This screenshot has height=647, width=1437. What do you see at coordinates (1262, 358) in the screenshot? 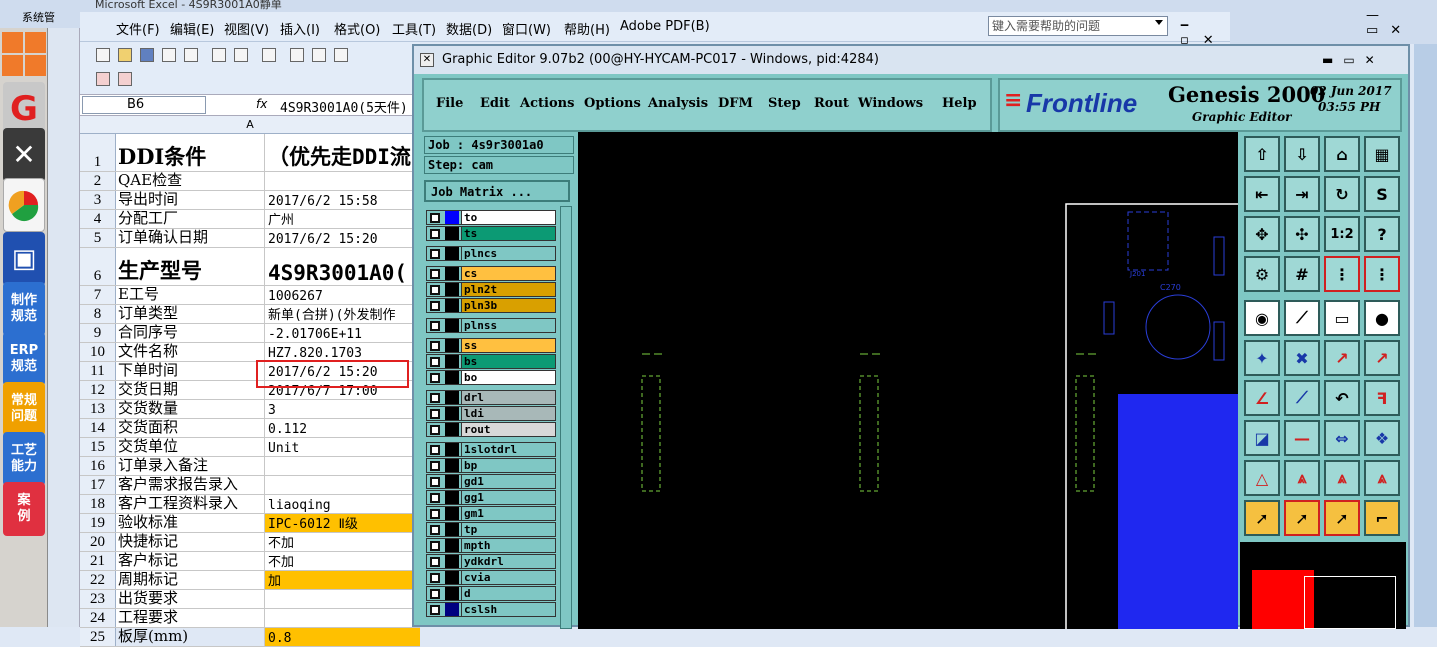
I see `connect-icon: ✦` at bounding box center [1262, 358].